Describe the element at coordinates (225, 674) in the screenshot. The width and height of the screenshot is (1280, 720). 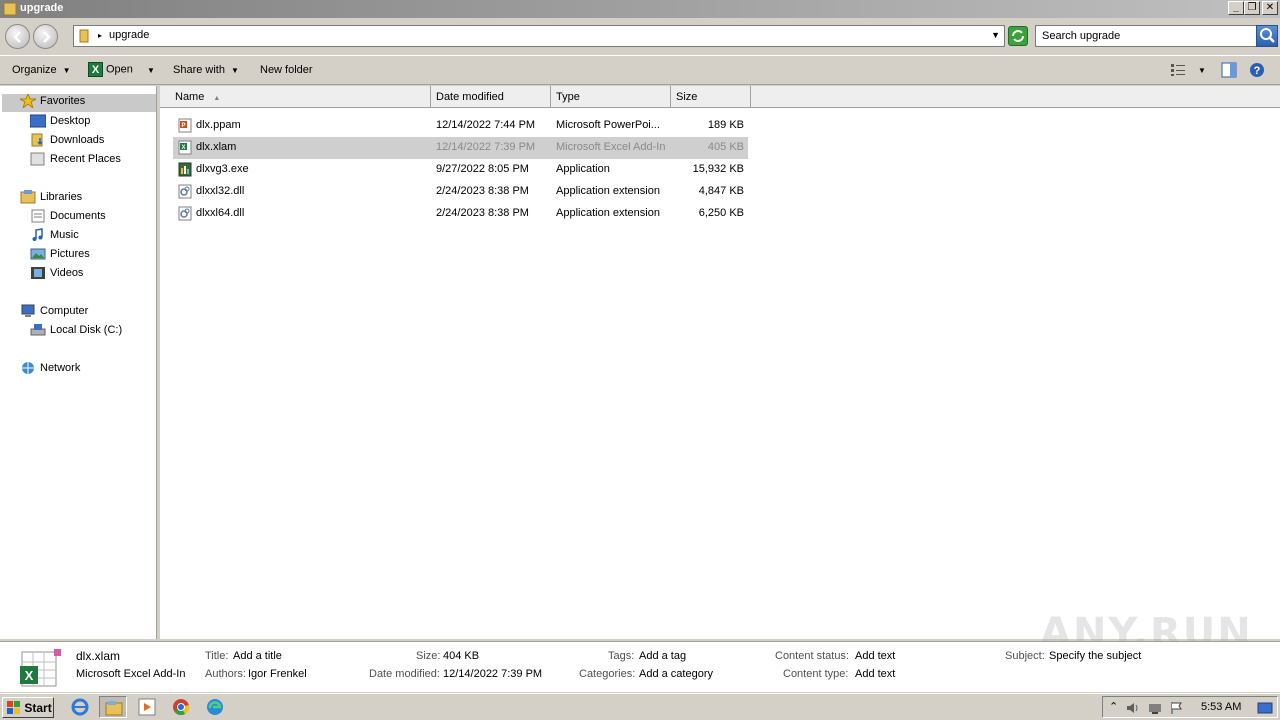
I see `details-authors-label: Authors:` at that location.